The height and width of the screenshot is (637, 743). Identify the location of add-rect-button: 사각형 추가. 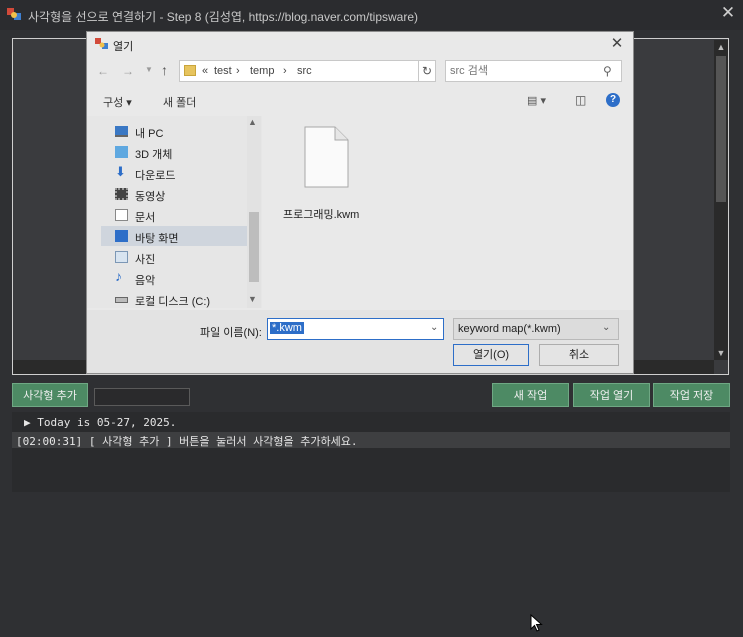
(50, 395).